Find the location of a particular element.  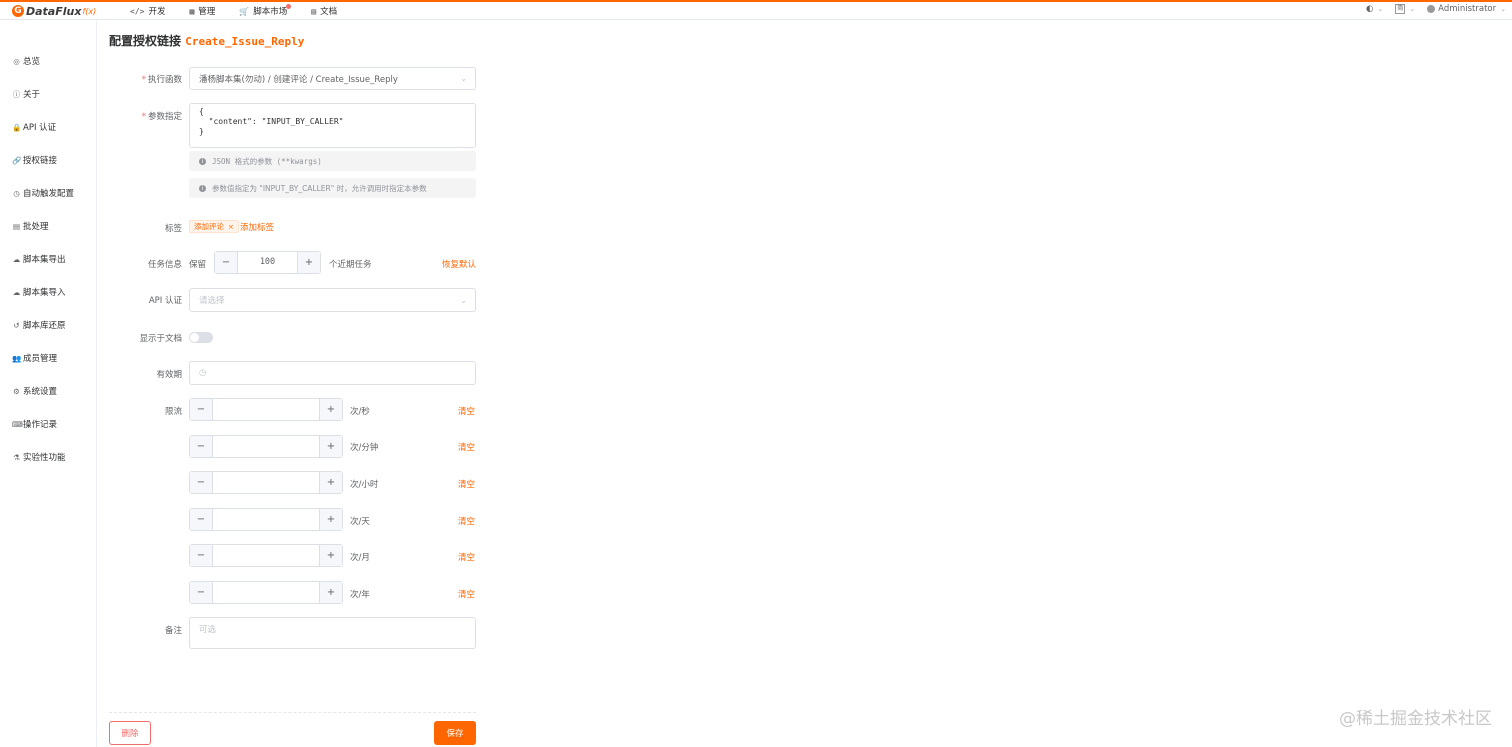

note-label: 备注 is located at coordinates (173, 631).